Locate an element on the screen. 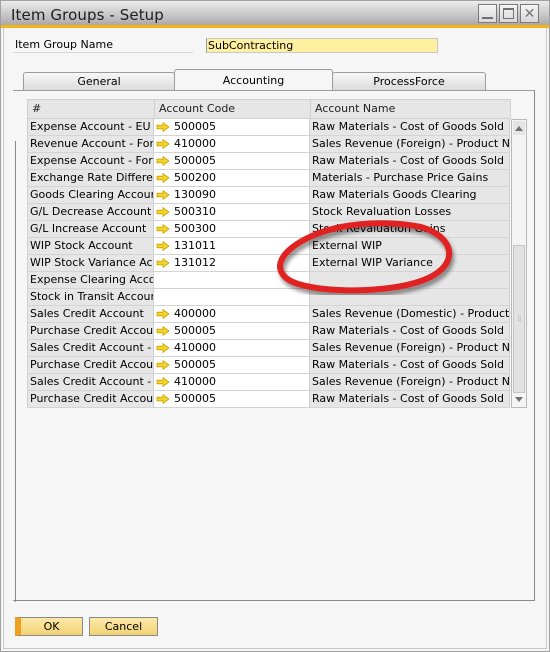 Image resolution: width=550 pixels, height=652 pixels. column-header-account-name: Account Name is located at coordinates (411, 109).